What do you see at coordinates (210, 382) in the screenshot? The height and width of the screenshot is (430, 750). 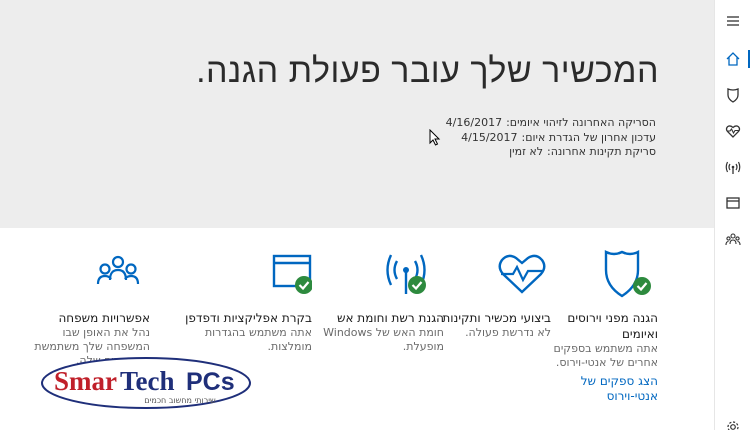 I see `svg-text: PCs` at bounding box center [210, 382].